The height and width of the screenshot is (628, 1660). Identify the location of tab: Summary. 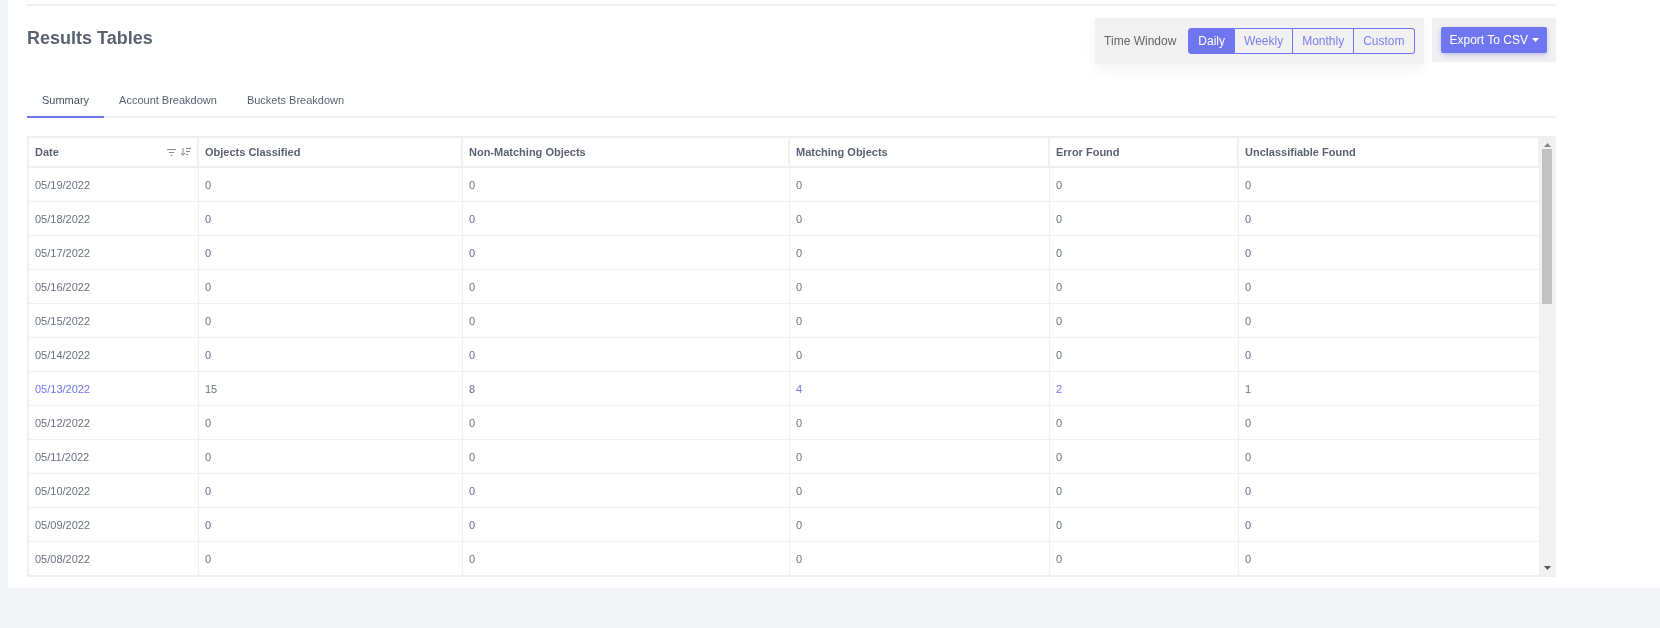
(66, 102).